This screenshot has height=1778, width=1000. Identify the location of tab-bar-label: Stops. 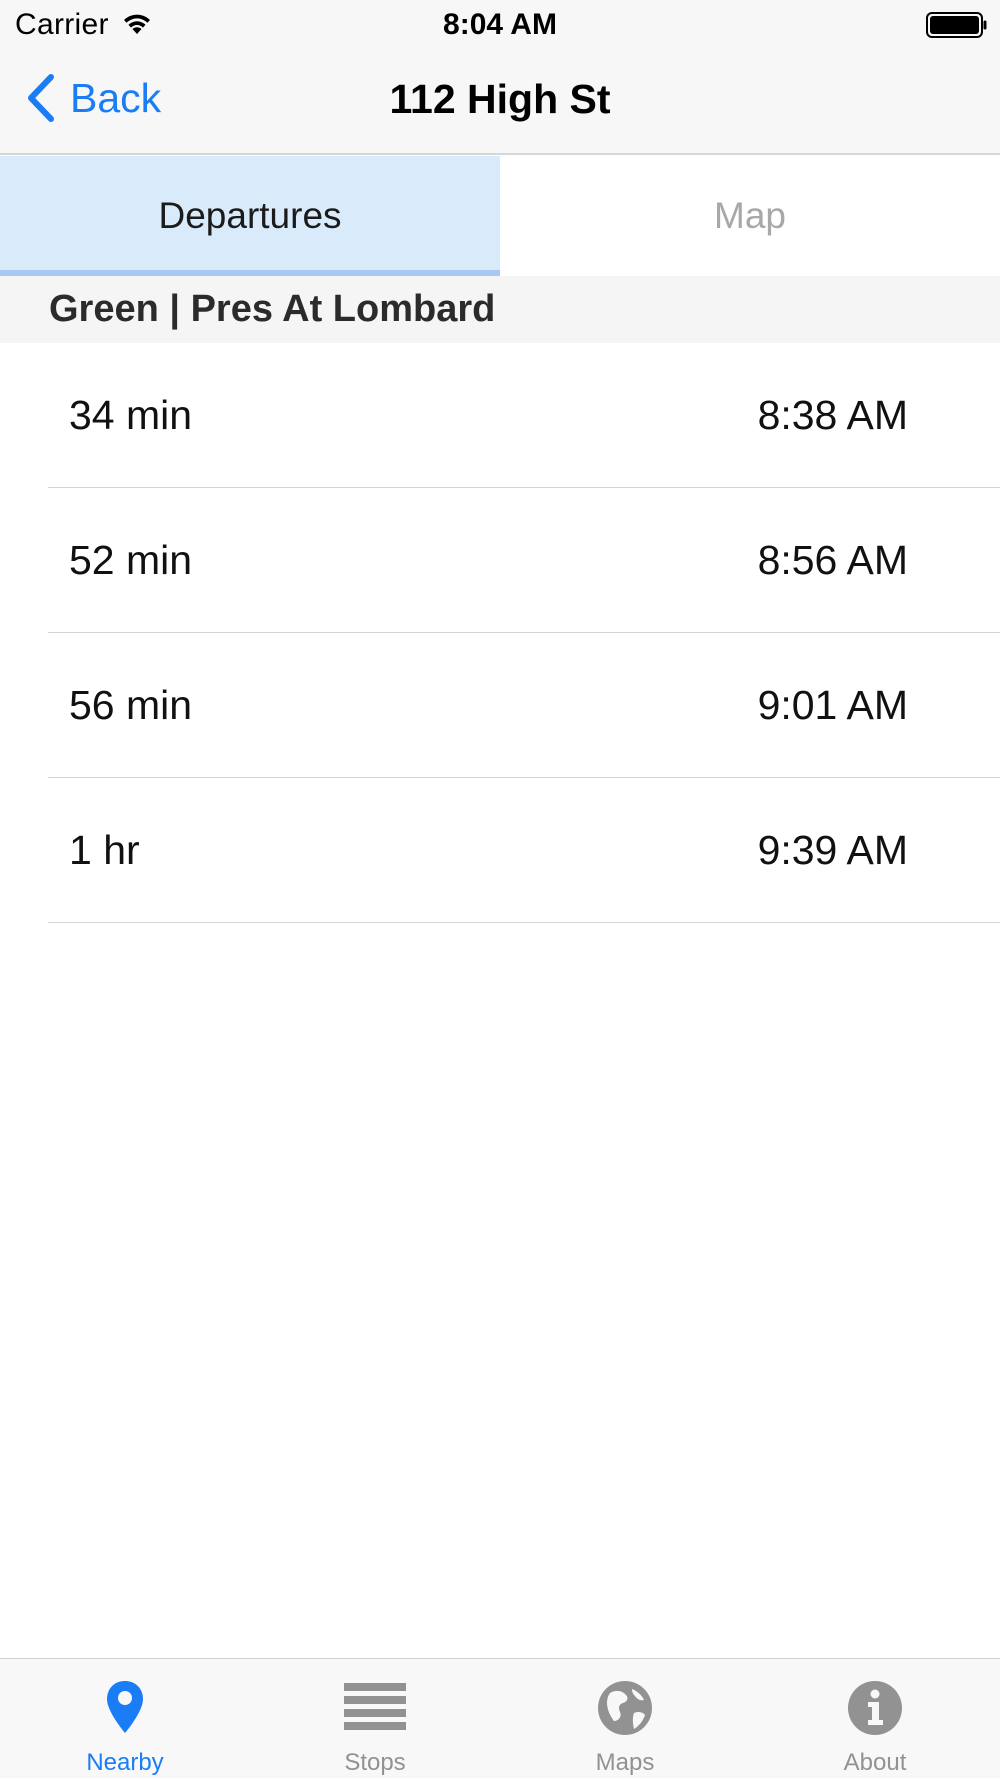
(375, 1762).